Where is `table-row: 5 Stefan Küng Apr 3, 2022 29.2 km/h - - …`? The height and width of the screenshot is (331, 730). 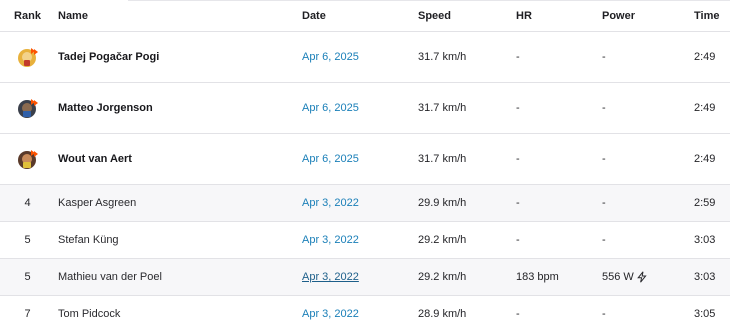 table-row: 5 Stefan Küng Apr 3, 2022 29.2 km/h - - … is located at coordinates (365, 240).